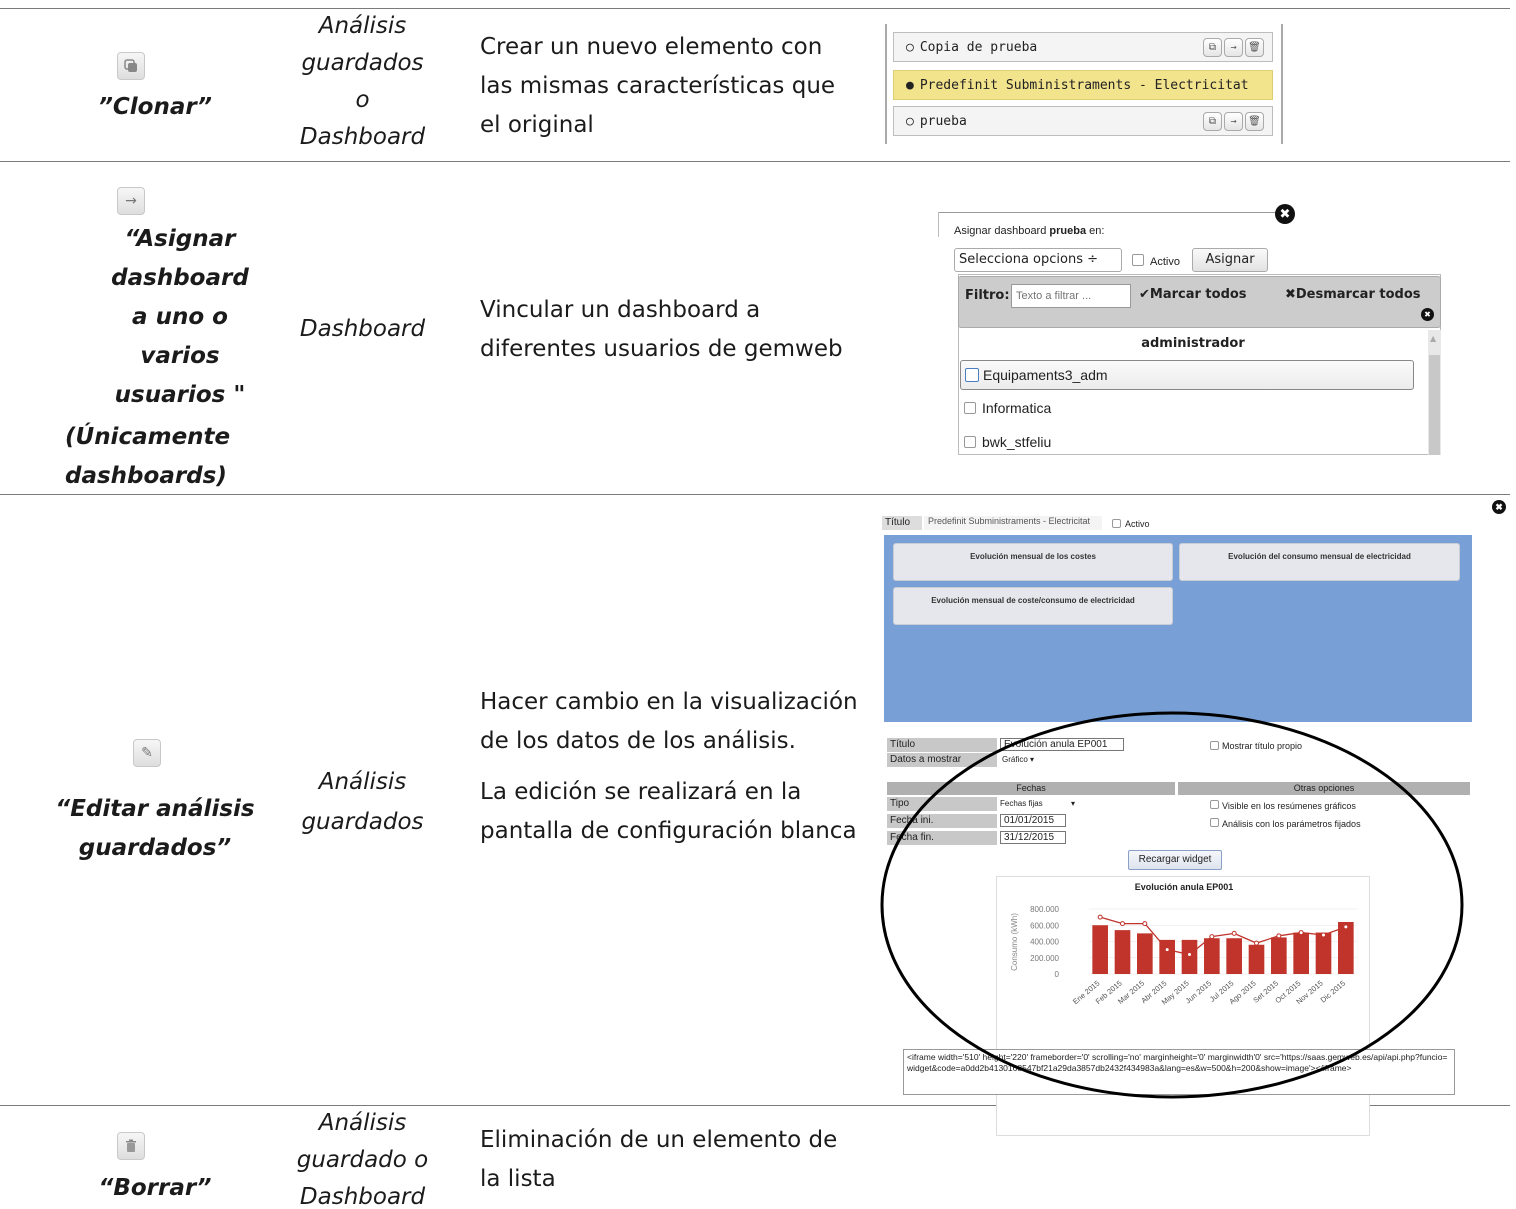  I want to click on pencil-icon: ✎, so click(147, 753).